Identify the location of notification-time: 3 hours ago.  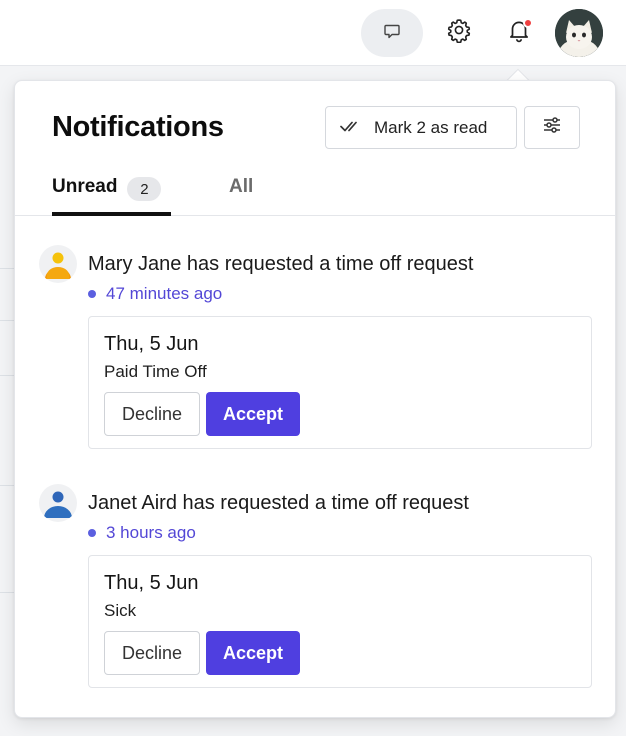
(142, 533).